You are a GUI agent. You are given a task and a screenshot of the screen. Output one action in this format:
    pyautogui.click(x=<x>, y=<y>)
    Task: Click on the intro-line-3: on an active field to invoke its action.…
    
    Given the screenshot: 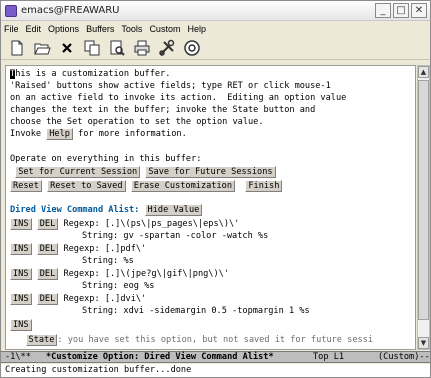 What is the action you would take?
    pyautogui.click(x=178, y=98)
    